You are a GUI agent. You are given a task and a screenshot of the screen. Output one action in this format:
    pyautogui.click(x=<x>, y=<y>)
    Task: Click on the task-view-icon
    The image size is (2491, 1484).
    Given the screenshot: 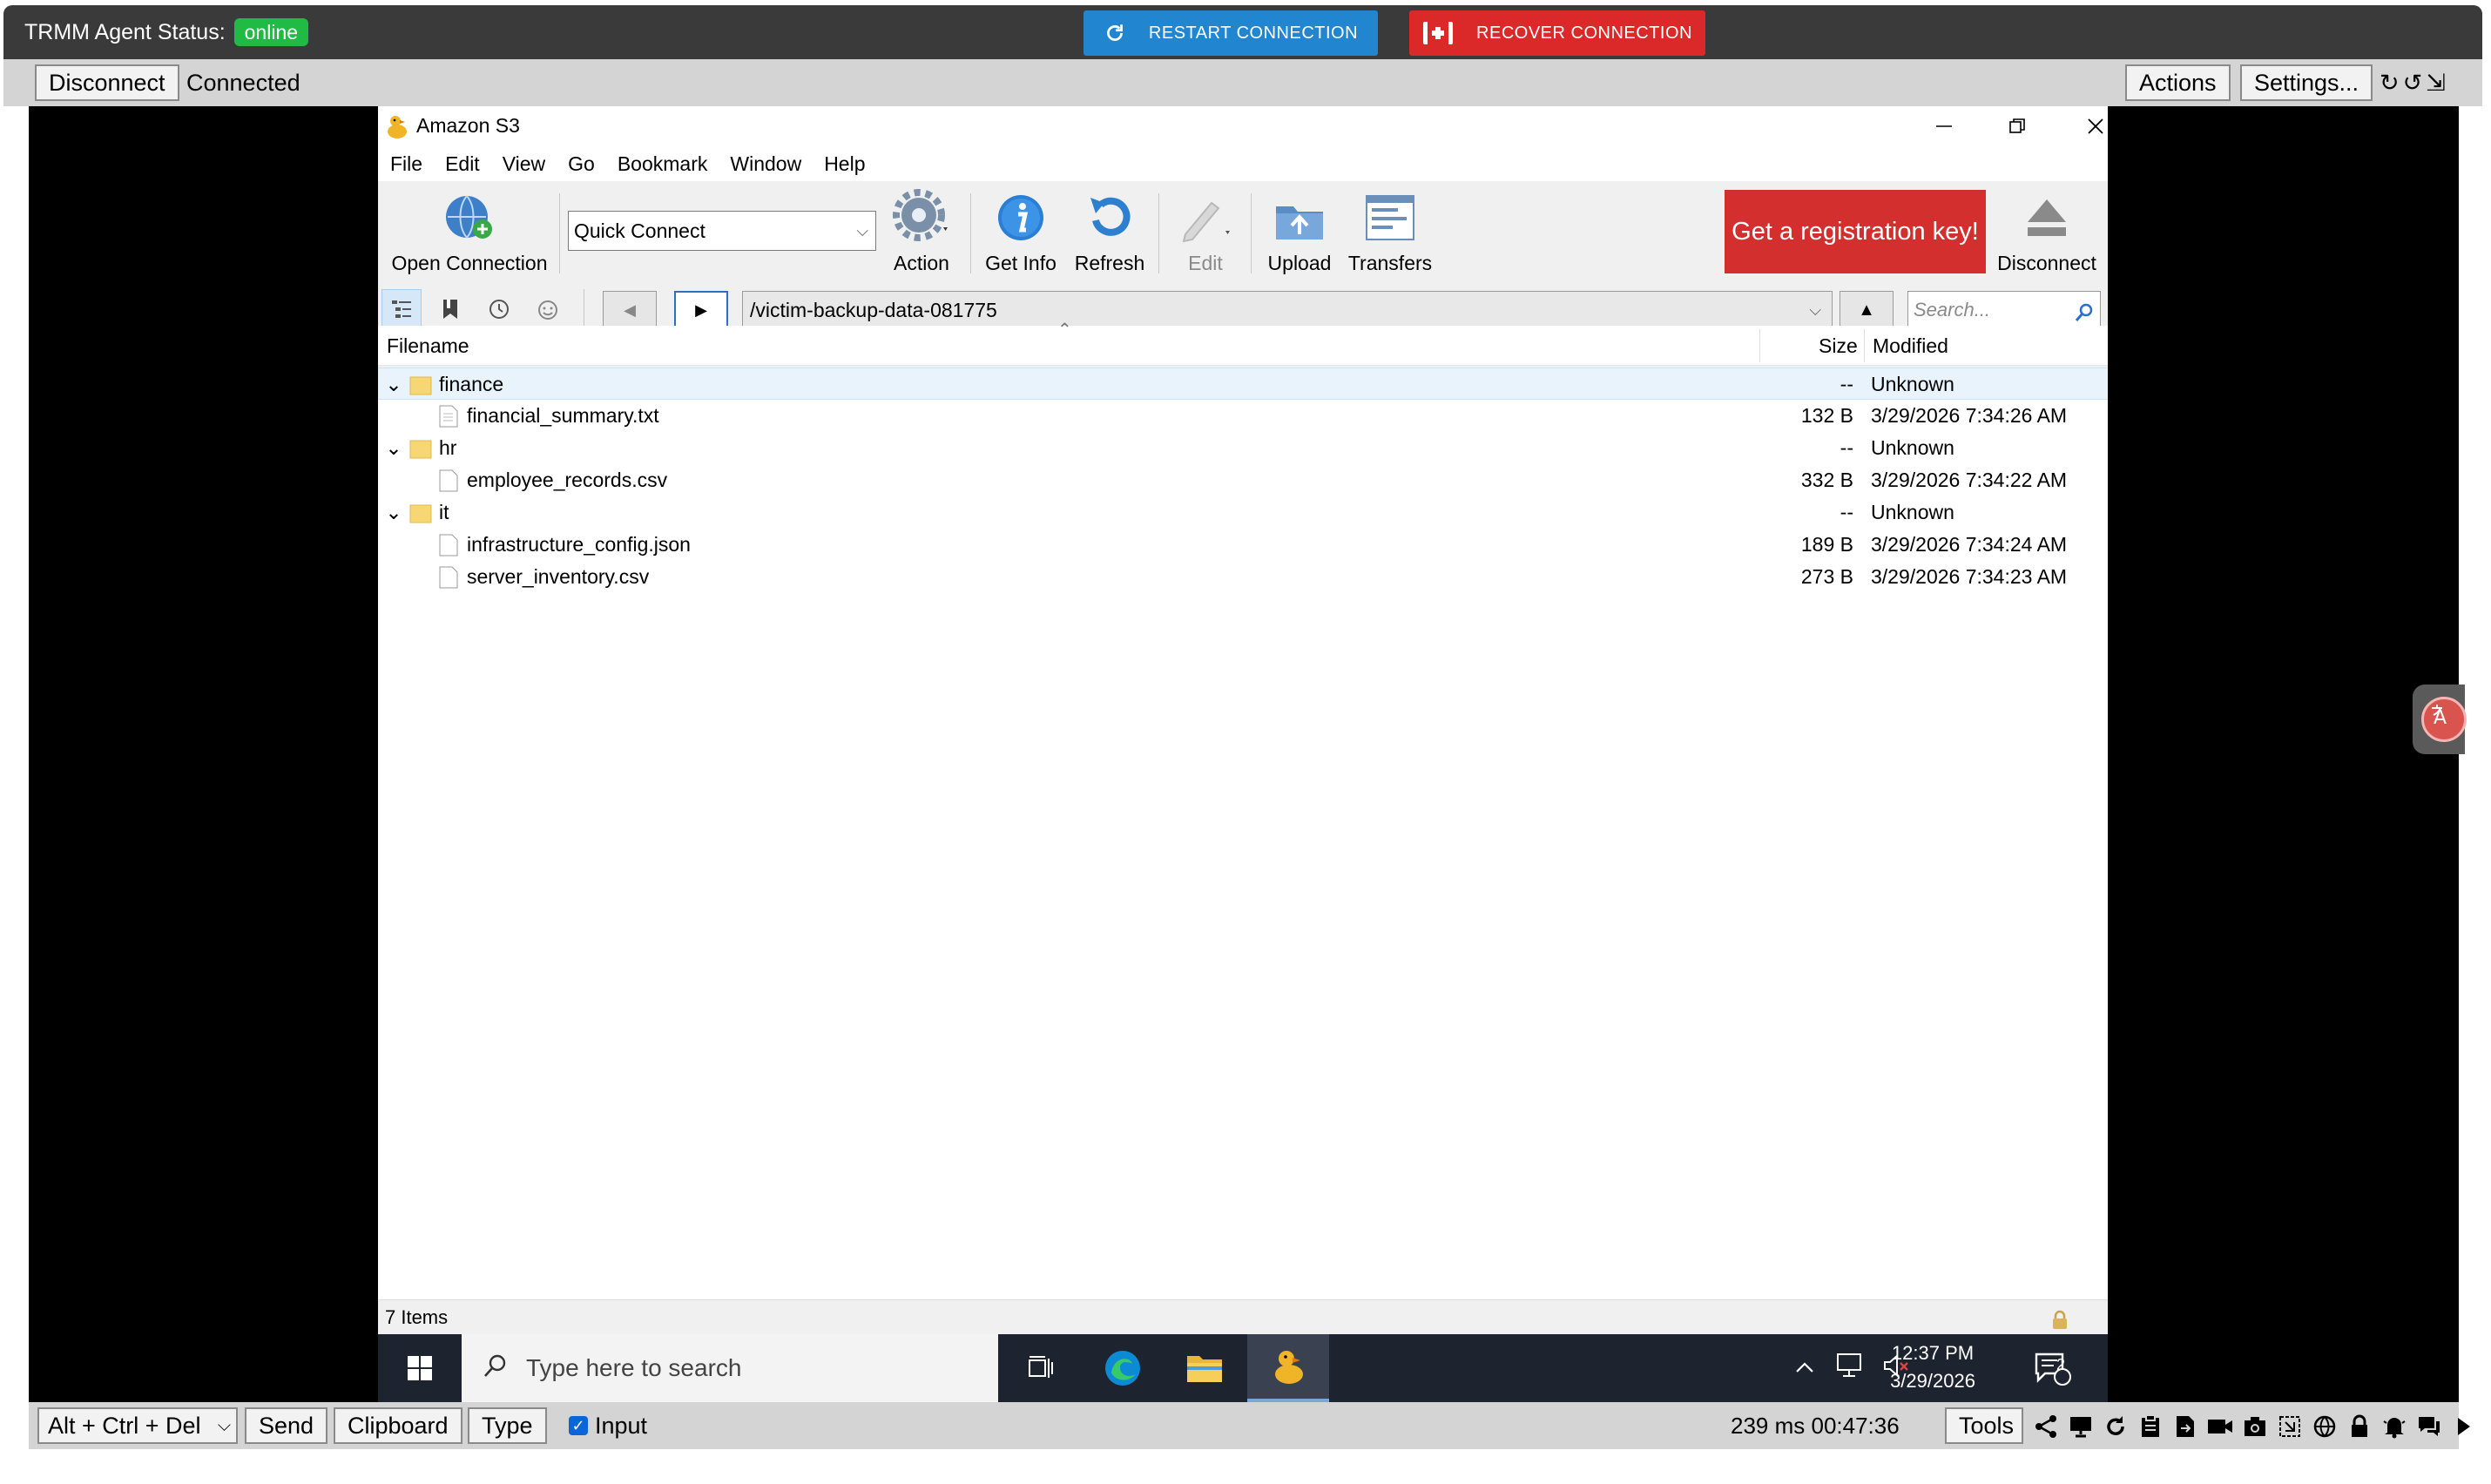 What is the action you would take?
    pyautogui.click(x=1041, y=1367)
    